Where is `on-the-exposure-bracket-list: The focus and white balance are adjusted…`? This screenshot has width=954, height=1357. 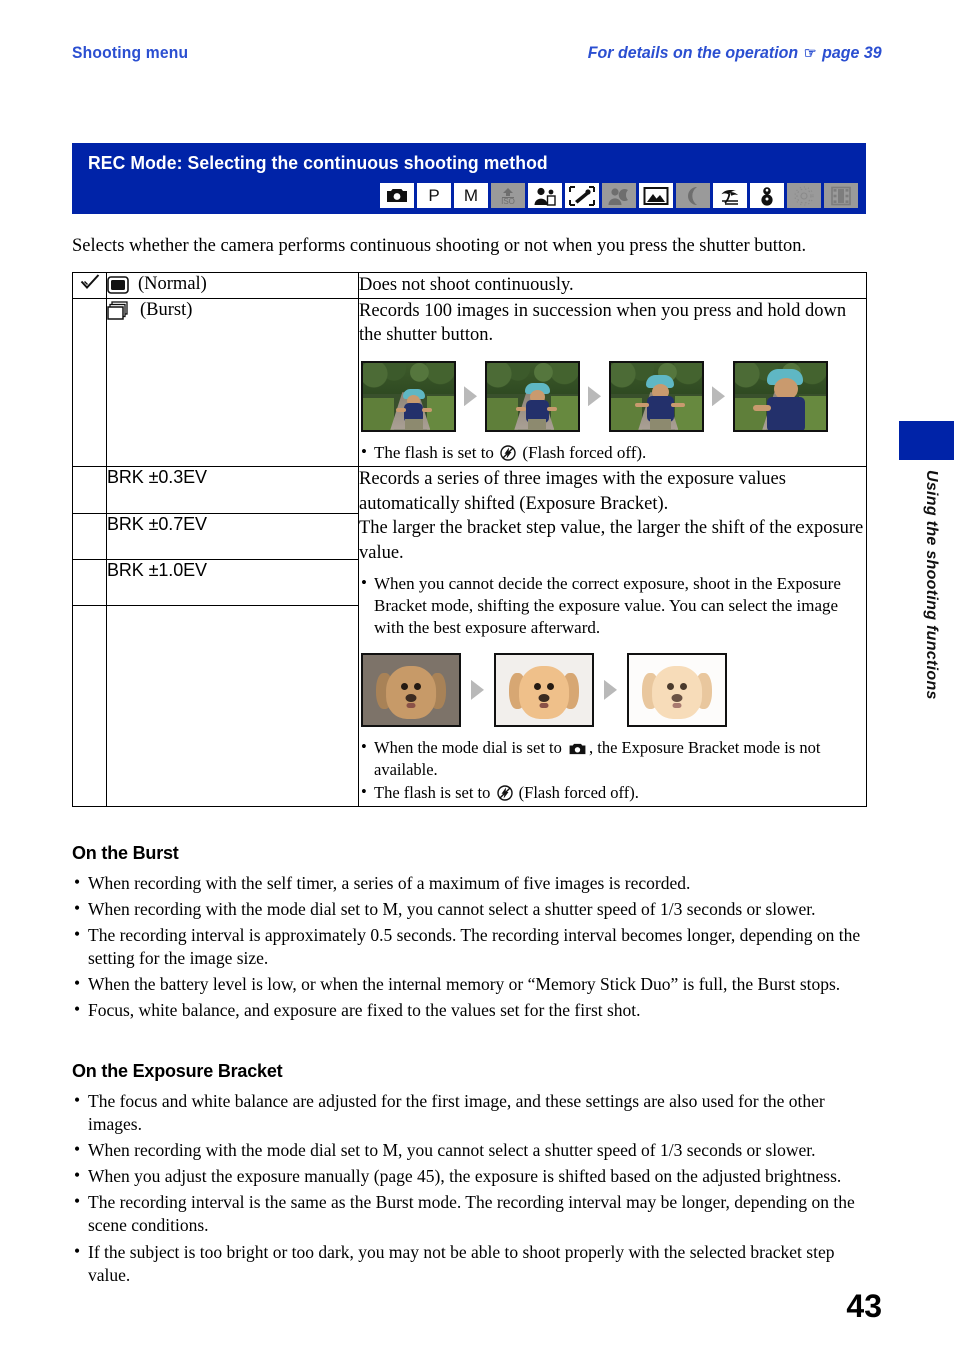 on-the-exposure-bracket-list: The focus and white balance are adjusted… is located at coordinates (472, 1189).